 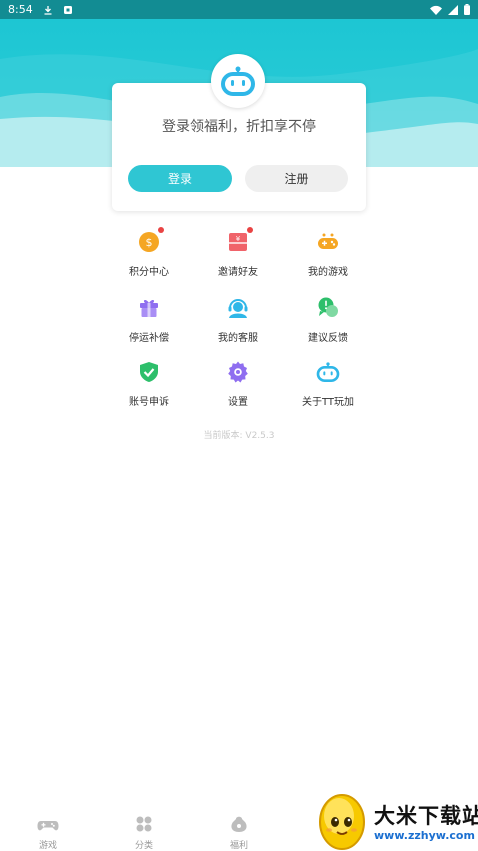 I want to click on tab-games: 游戏, so click(x=48, y=829).